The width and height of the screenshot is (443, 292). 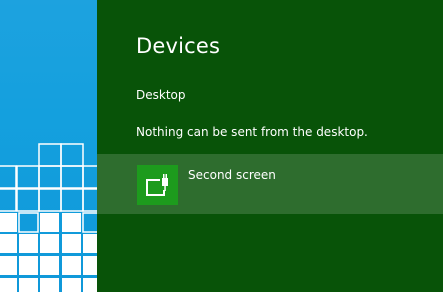 I want to click on charm-title: Devices, so click(x=178, y=46).